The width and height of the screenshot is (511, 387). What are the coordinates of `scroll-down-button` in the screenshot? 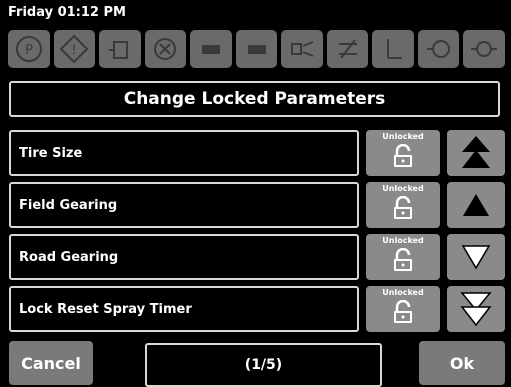 It's located at (476, 257).